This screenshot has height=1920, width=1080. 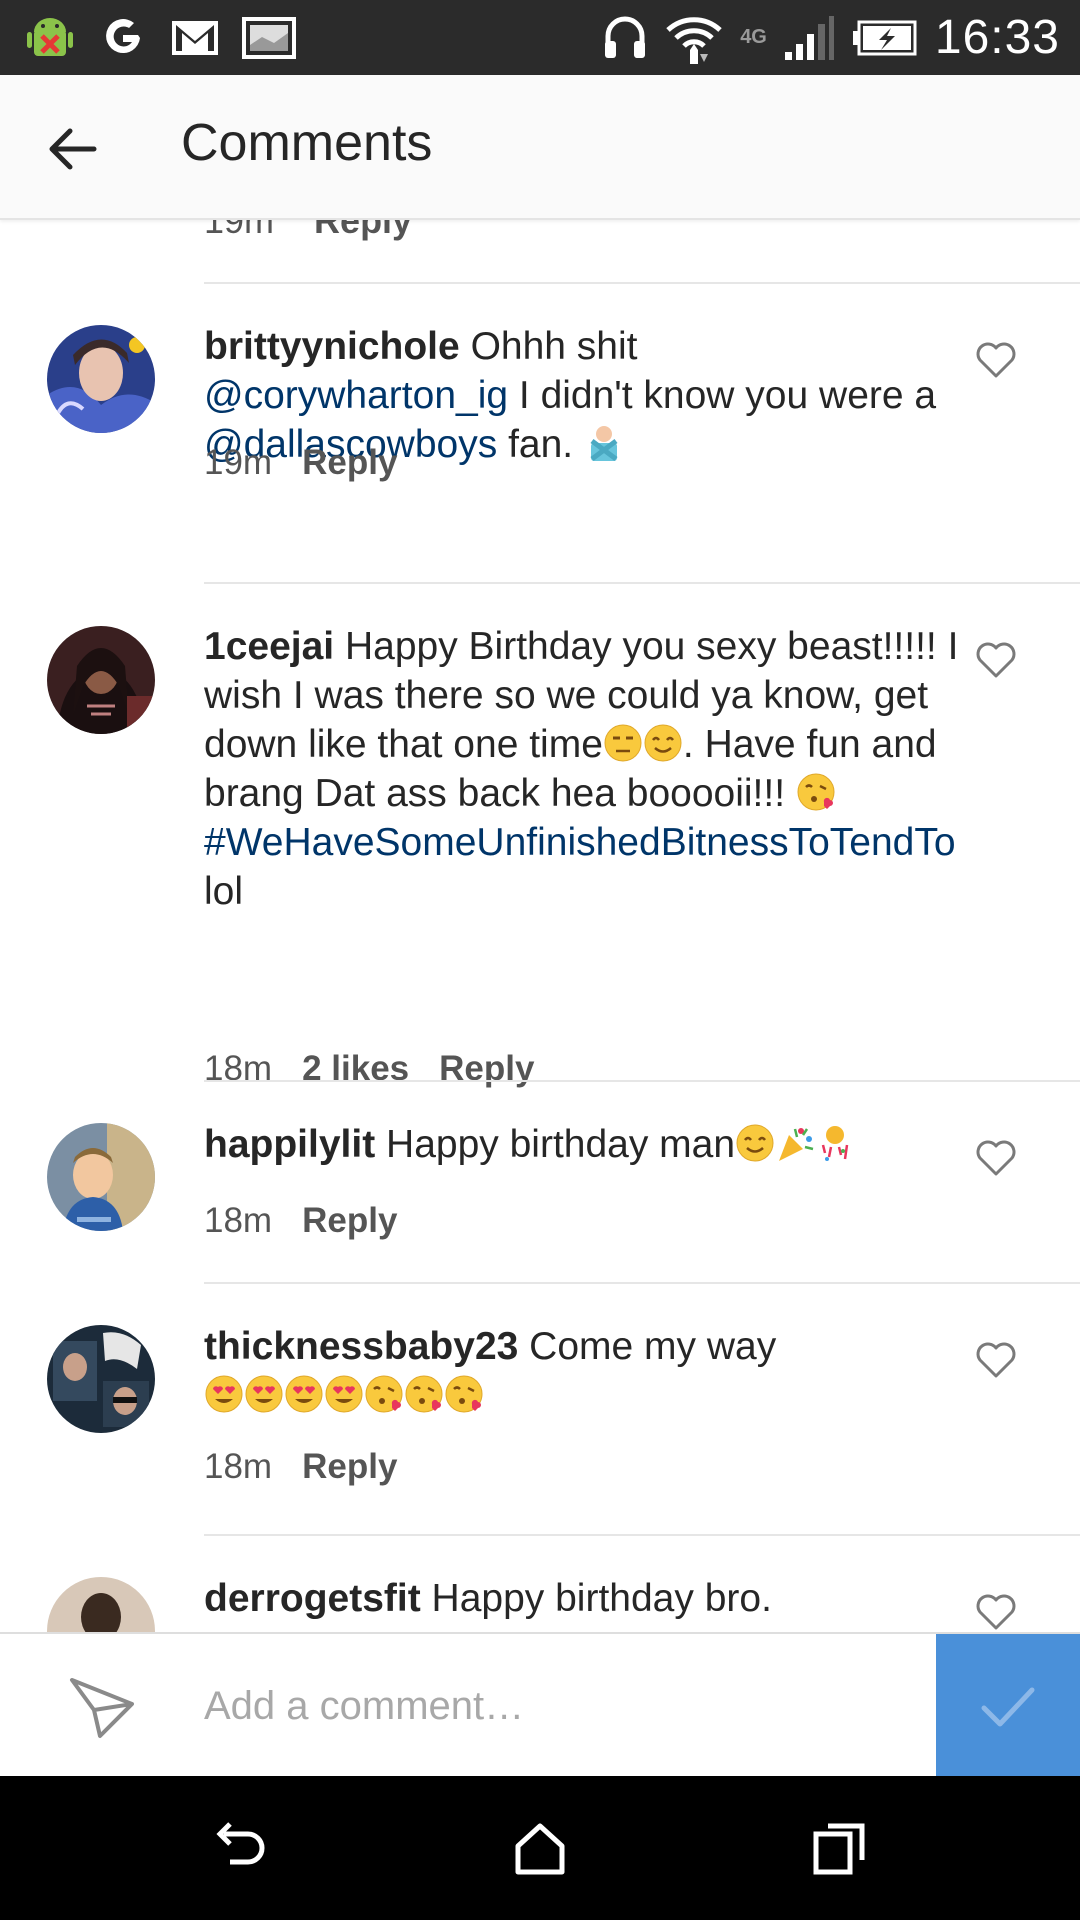 I want to click on comment-text-part: Come my way, so click(x=653, y=1346).